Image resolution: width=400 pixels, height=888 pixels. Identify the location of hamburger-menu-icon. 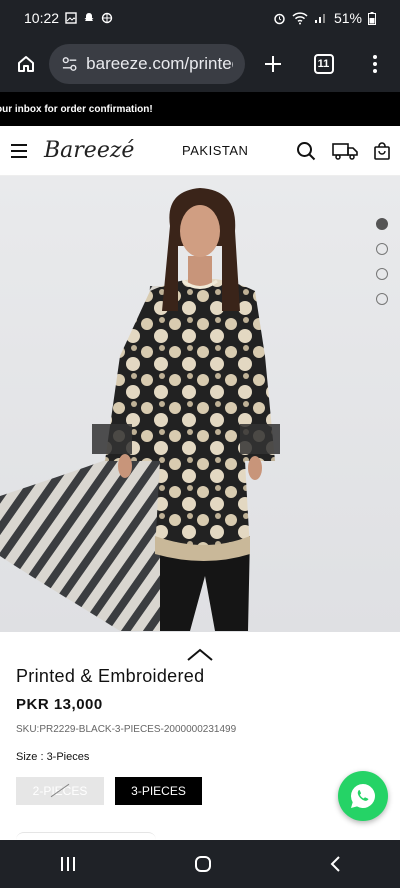
(19, 151).